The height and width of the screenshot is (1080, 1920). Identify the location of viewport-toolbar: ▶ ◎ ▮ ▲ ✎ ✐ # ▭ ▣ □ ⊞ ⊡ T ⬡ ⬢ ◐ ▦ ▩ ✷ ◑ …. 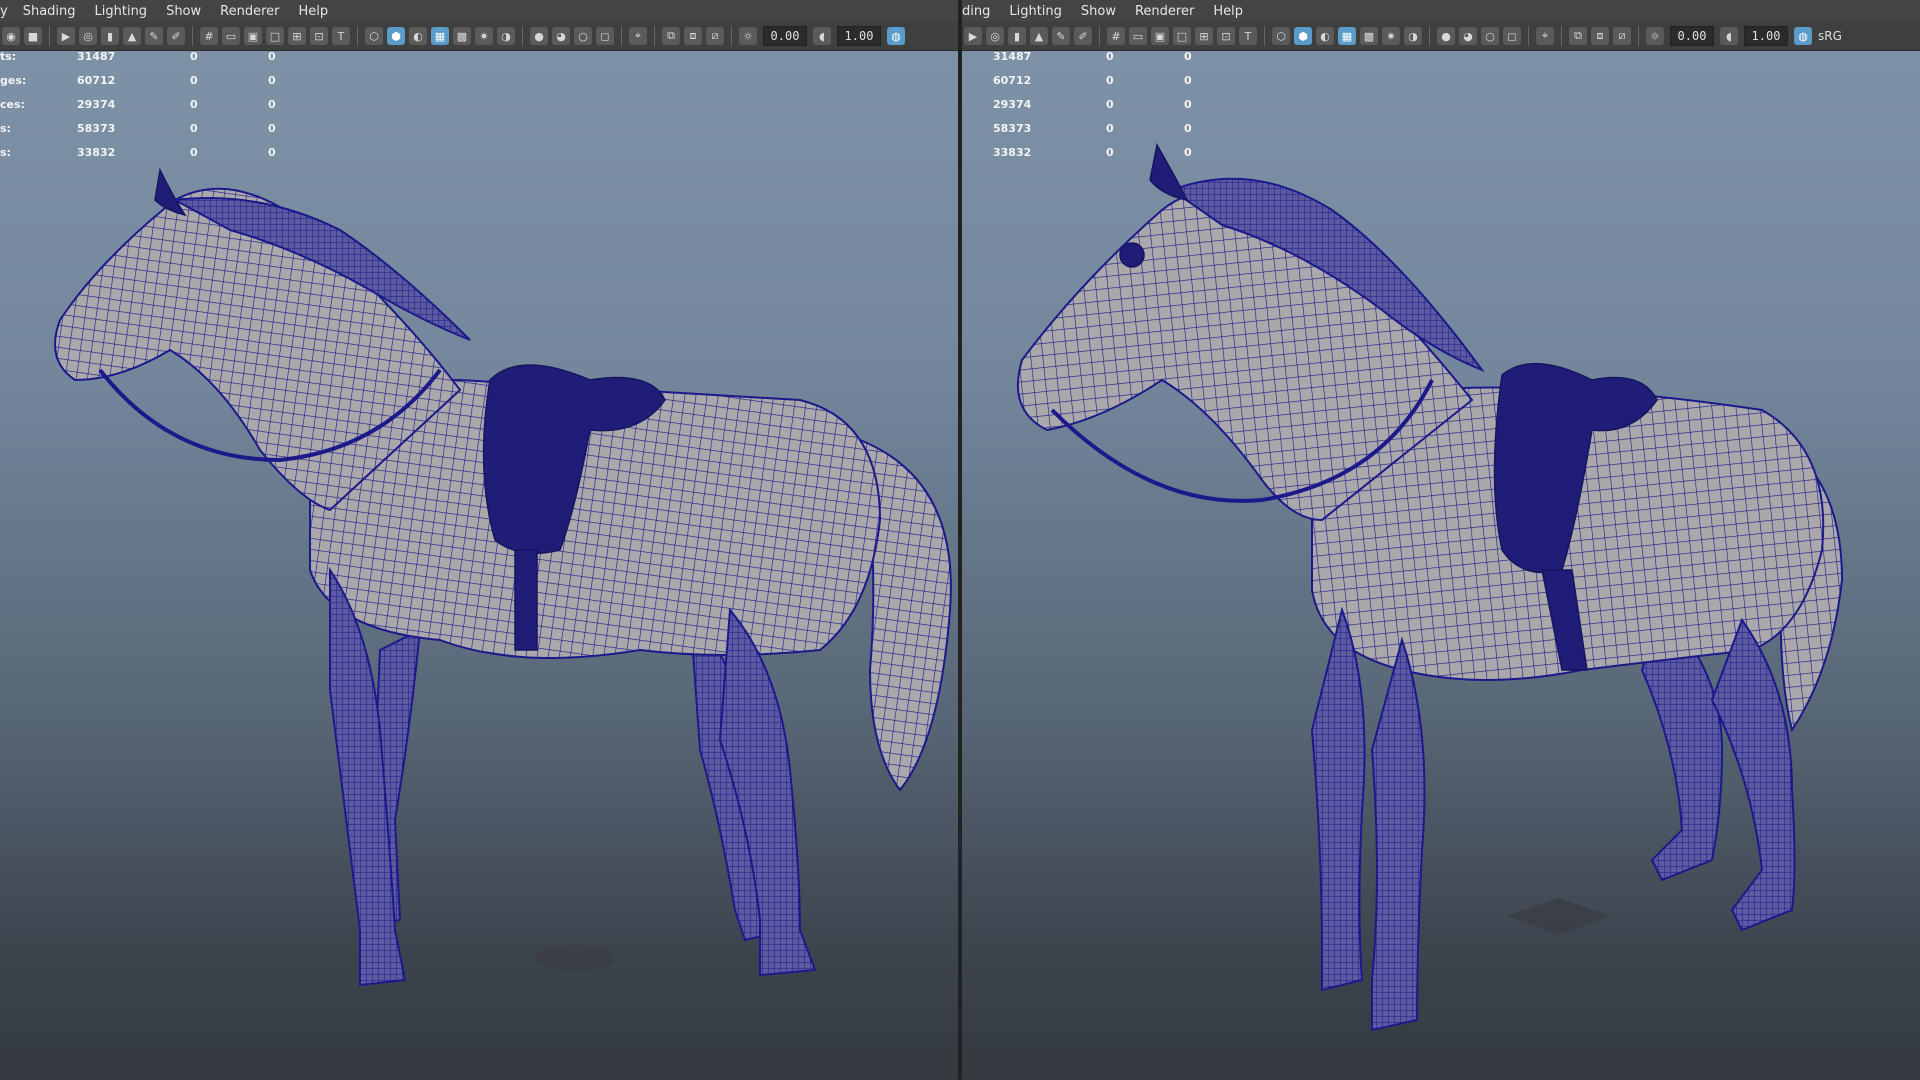
(1441, 36).